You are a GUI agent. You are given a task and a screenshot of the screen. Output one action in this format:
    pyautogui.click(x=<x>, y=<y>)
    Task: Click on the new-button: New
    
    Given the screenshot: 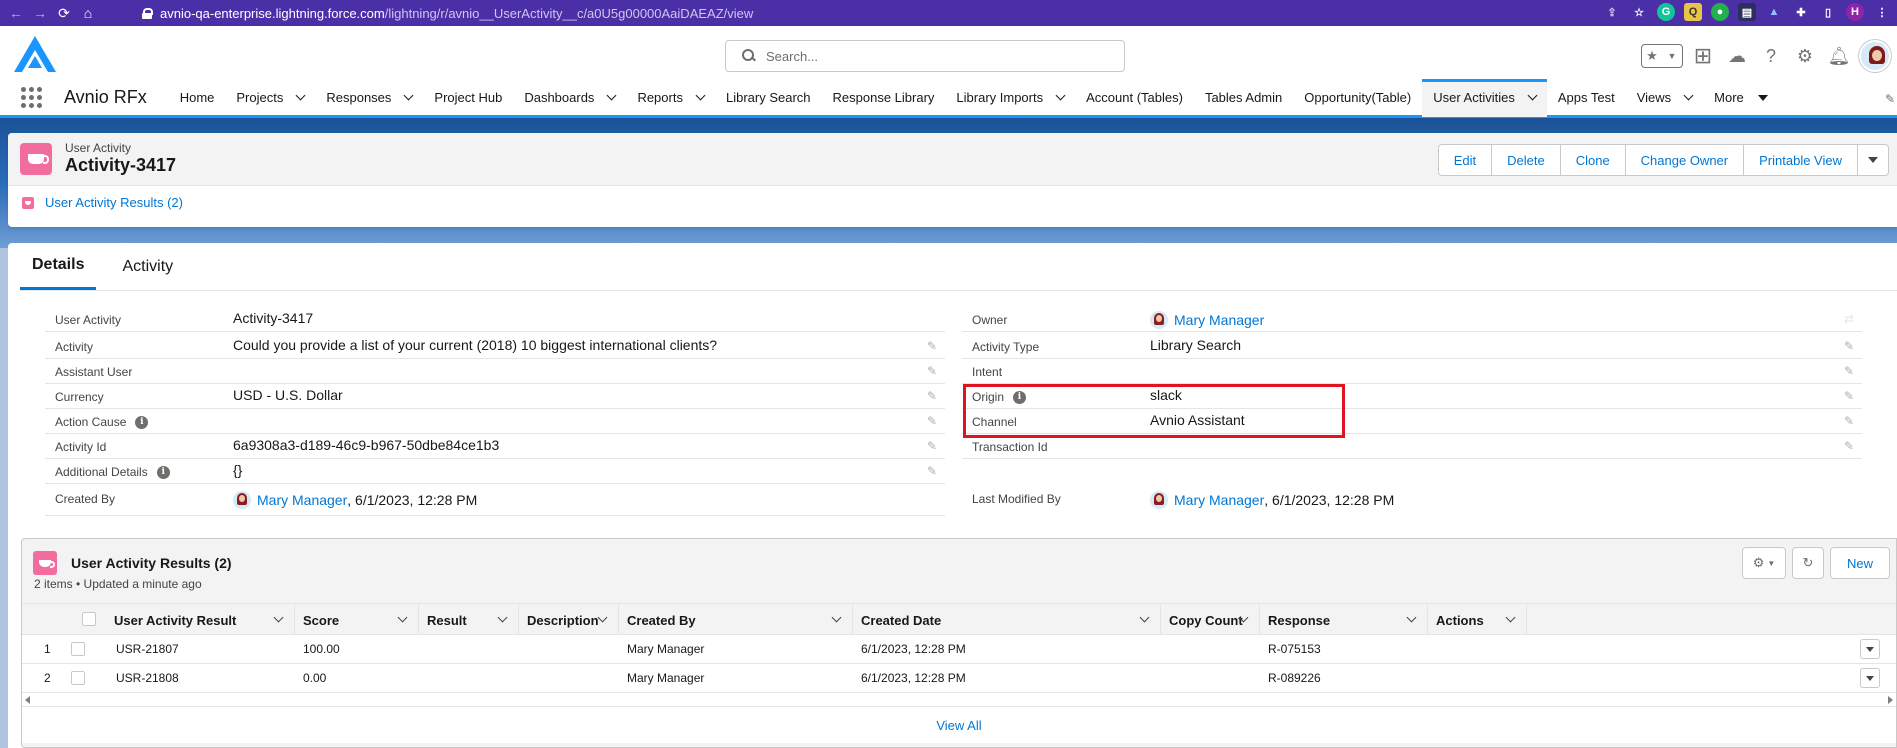 What is the action you would take?
    pyautogui.click(x=1860, y=563)
    